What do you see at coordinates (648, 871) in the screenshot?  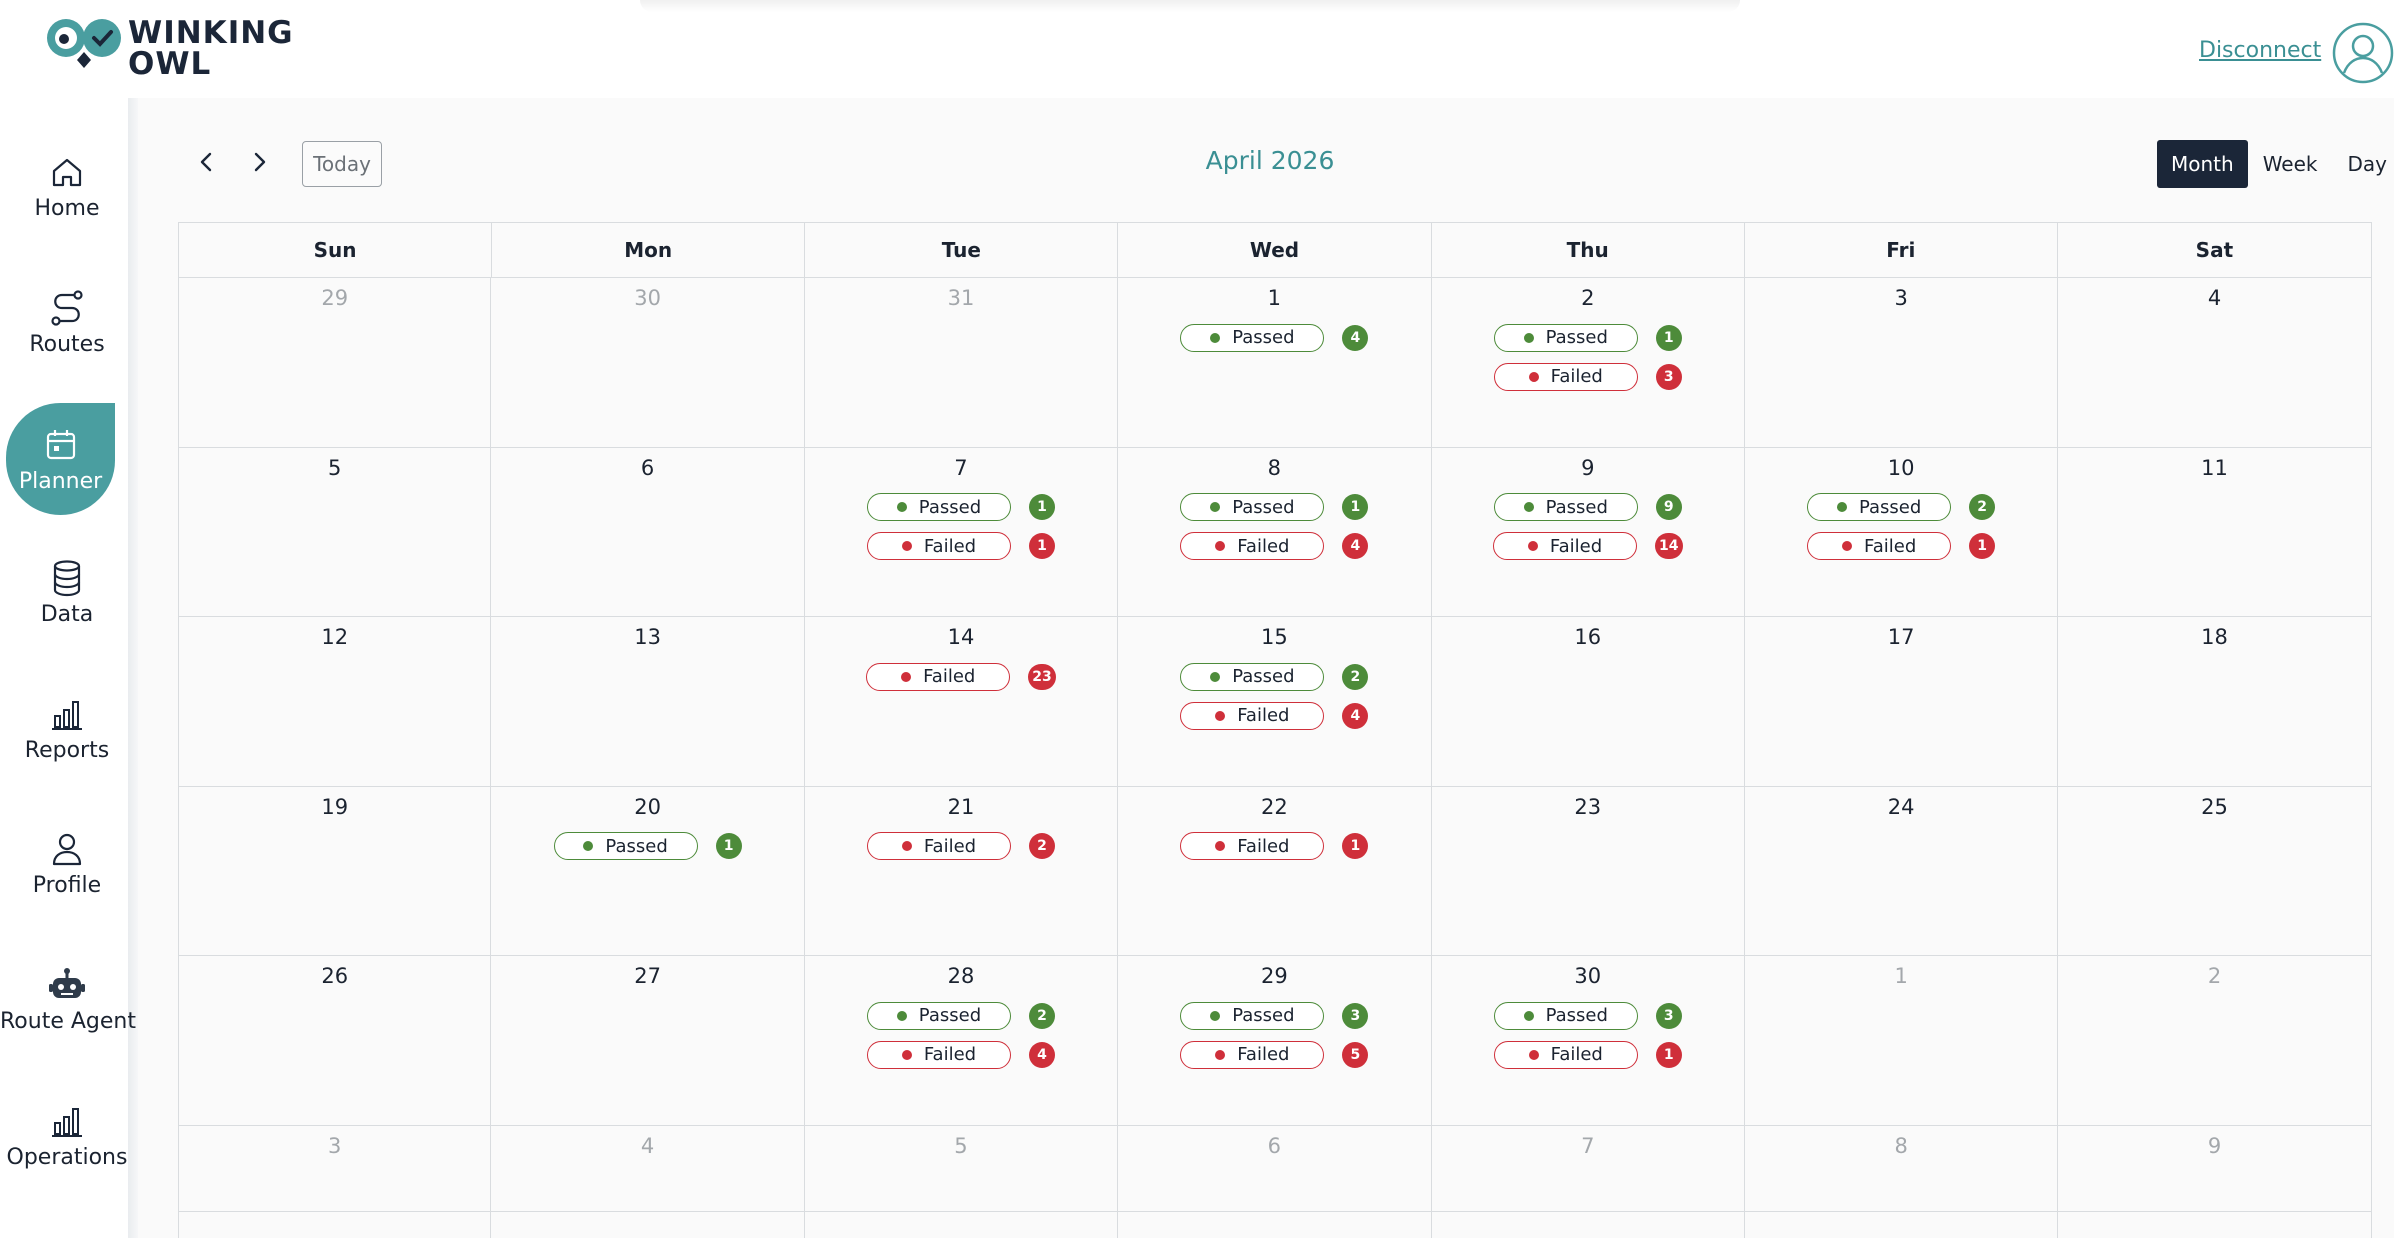 I see `day-cell: 20 Passed 1` at bounding box center [648, 871].